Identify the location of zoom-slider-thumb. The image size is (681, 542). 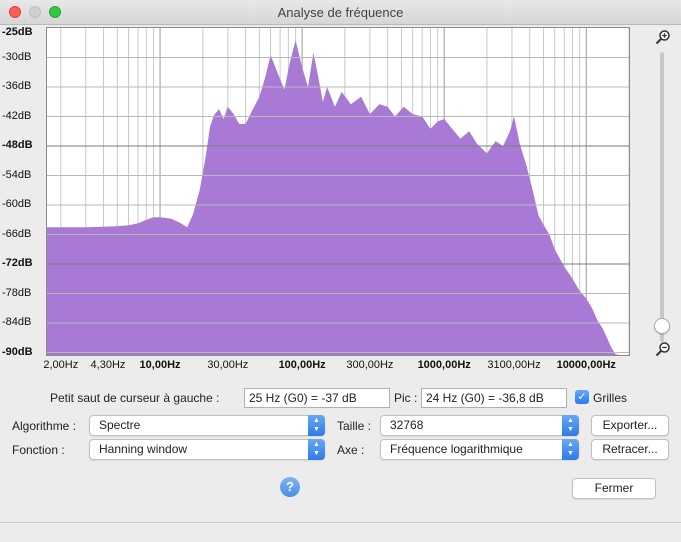
(662, 326).